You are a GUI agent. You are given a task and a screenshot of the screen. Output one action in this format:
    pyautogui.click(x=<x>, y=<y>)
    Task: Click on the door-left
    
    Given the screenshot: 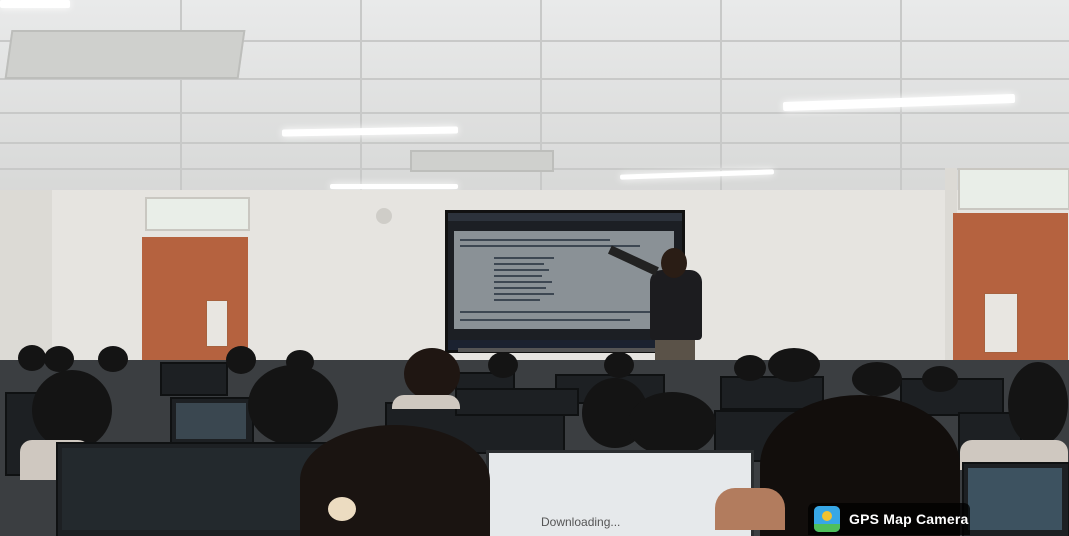 What is the action you would take?
    pyautogui.click(x=195, y=301)
    